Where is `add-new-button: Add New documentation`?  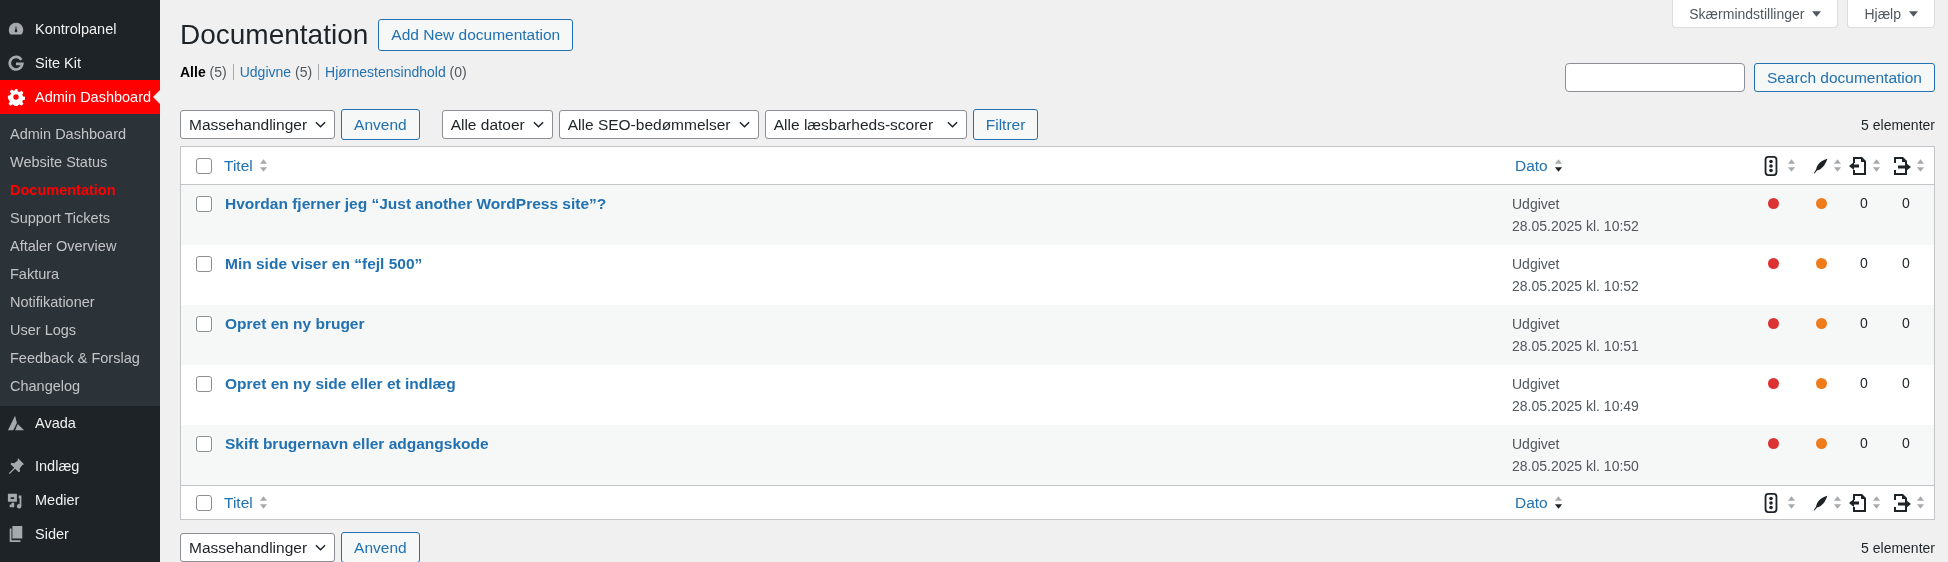
add-new-button: Add New documentation is located at coordinates (476, 34).